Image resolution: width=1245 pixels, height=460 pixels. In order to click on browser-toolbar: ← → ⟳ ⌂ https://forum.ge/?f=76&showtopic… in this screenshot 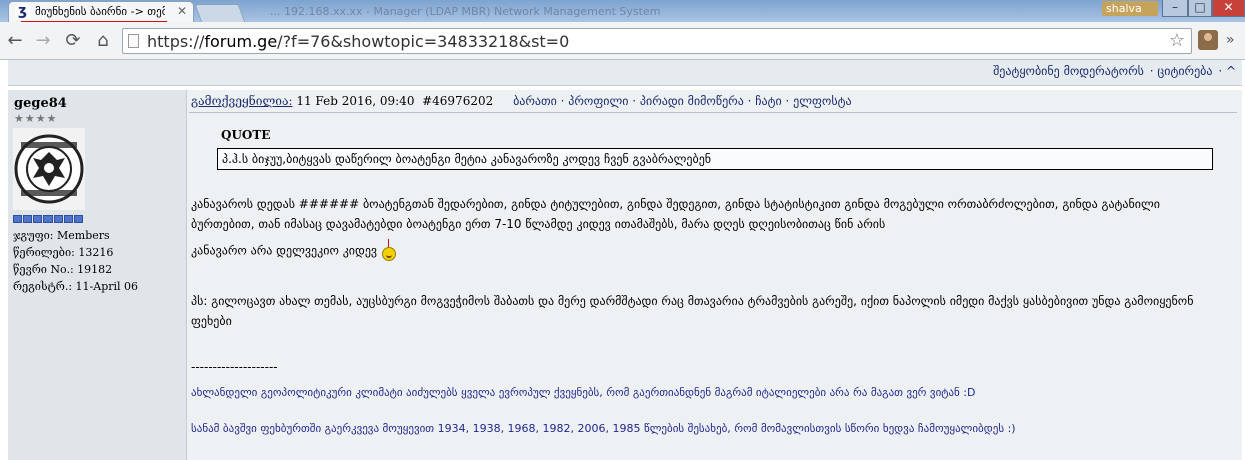, I will do `click(622, 41)`.